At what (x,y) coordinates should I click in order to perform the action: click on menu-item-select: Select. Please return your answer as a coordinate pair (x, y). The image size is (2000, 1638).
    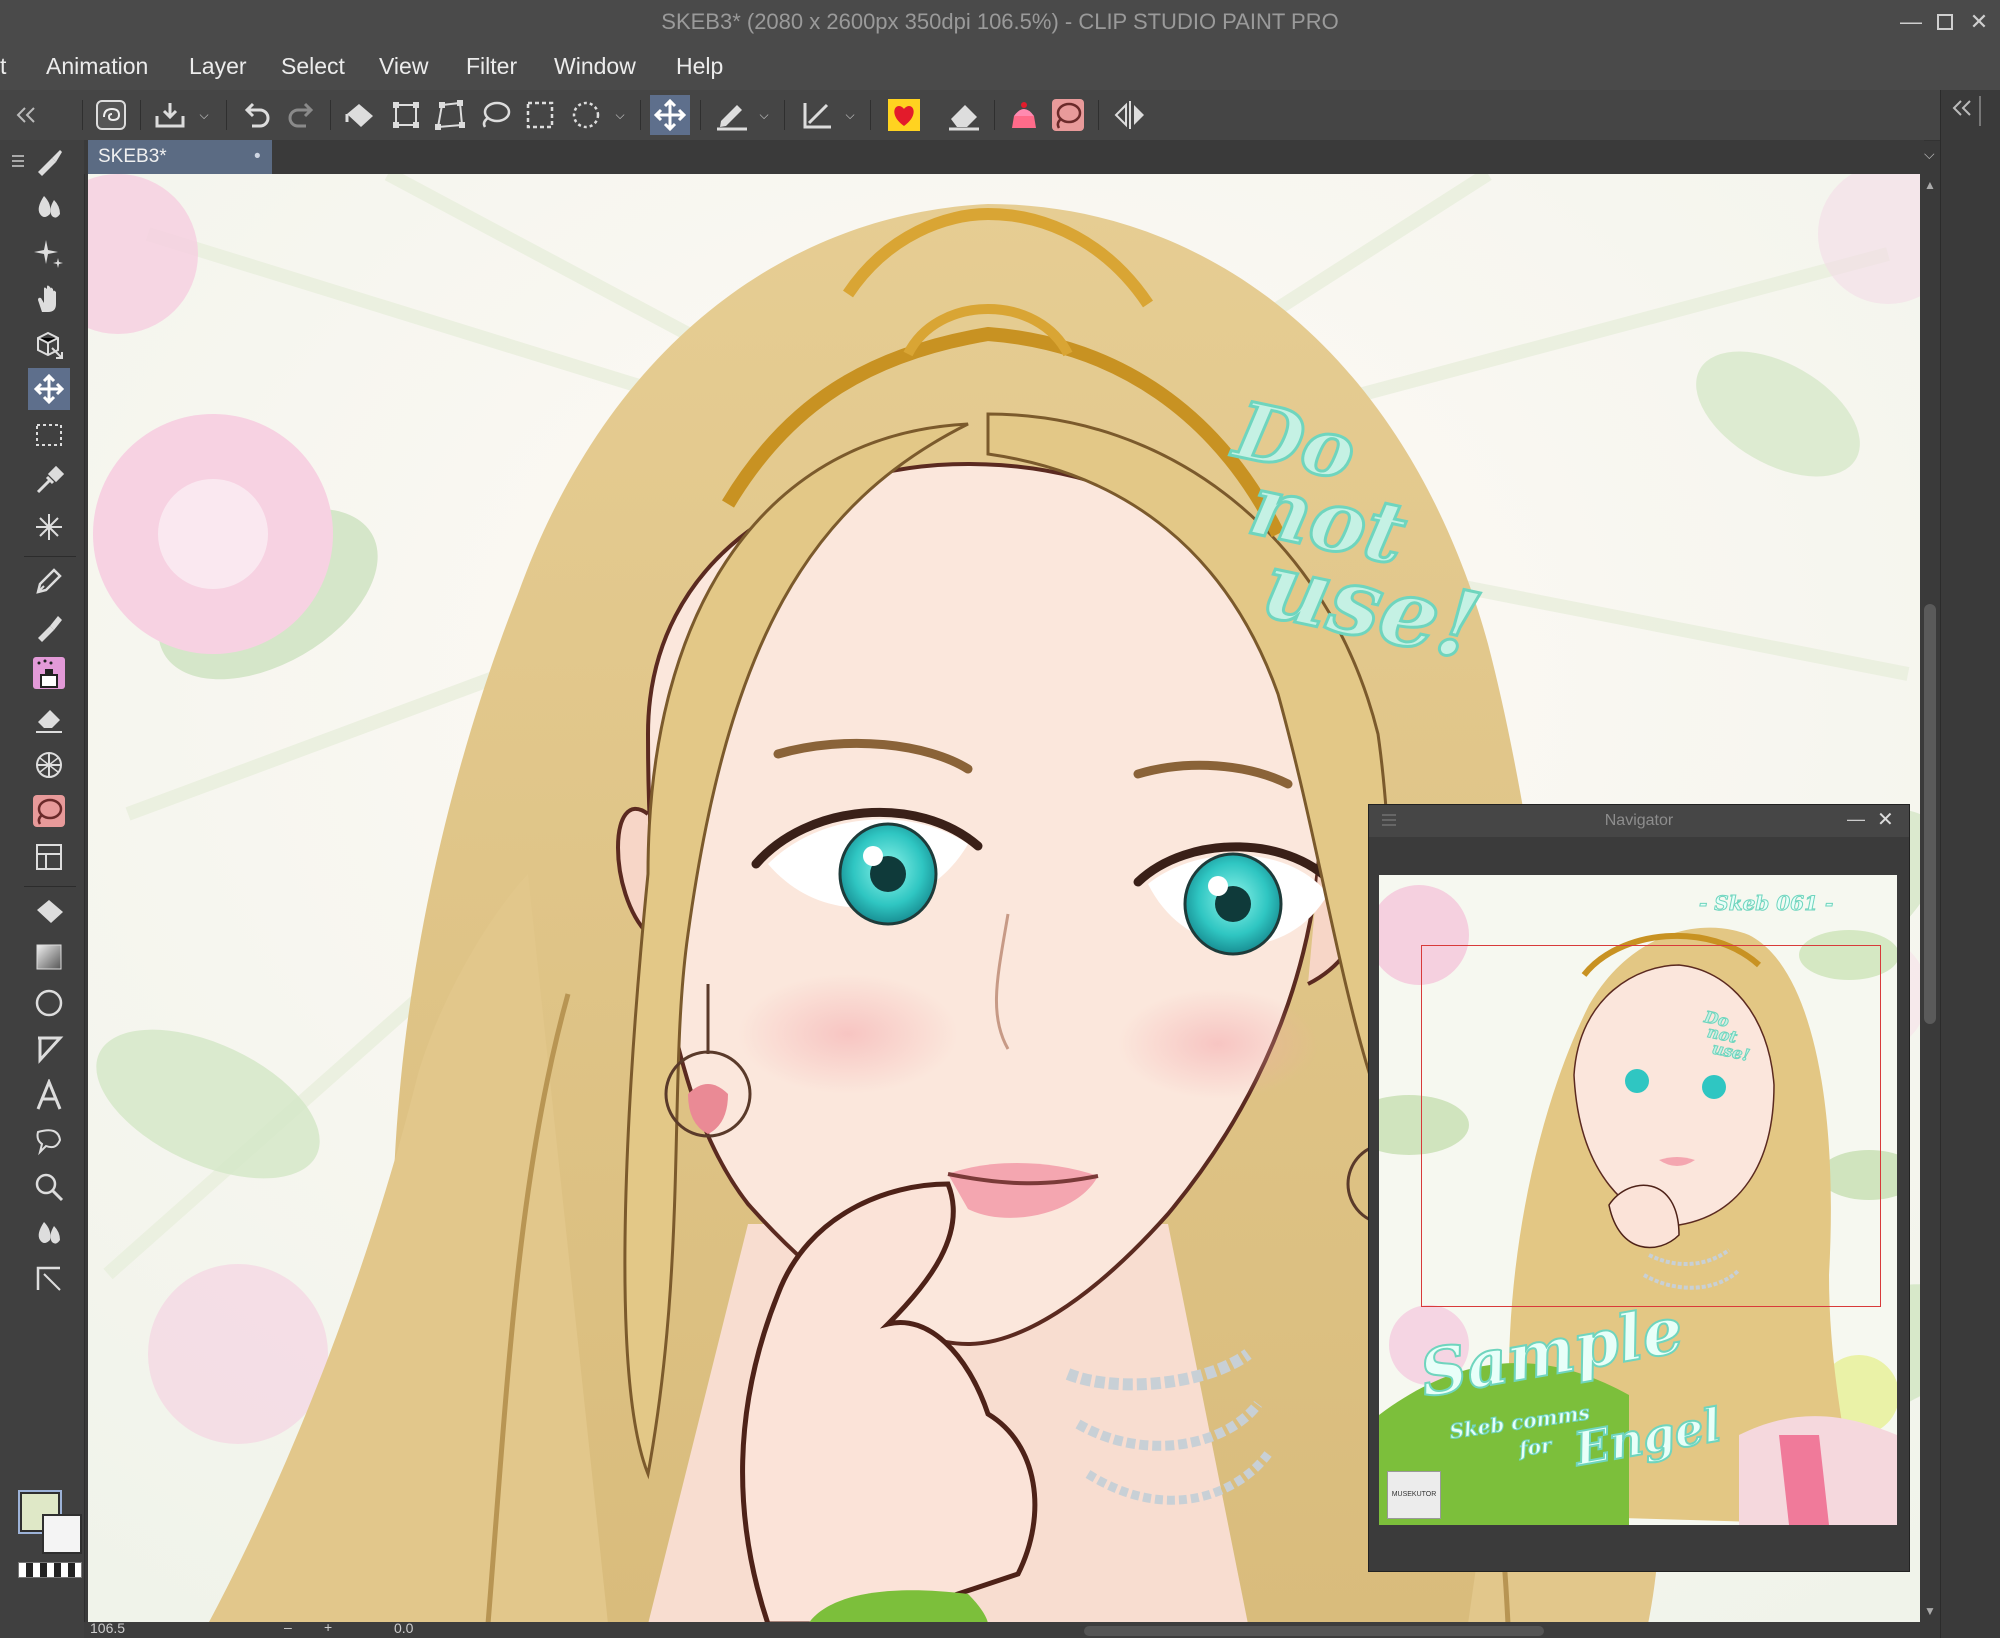
    Looking at the image, I should click on (313, 66).